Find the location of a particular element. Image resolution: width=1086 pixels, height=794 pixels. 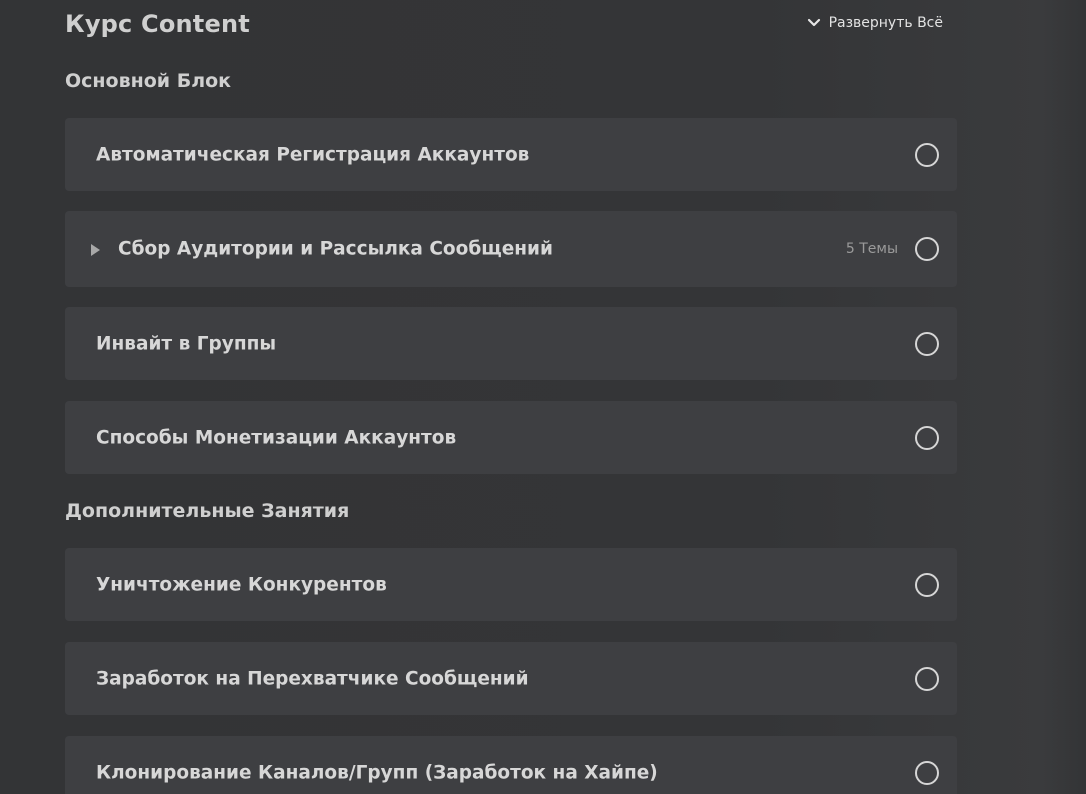

expand-all-button: Развернуть Всё is located at coordinates (875, 23).